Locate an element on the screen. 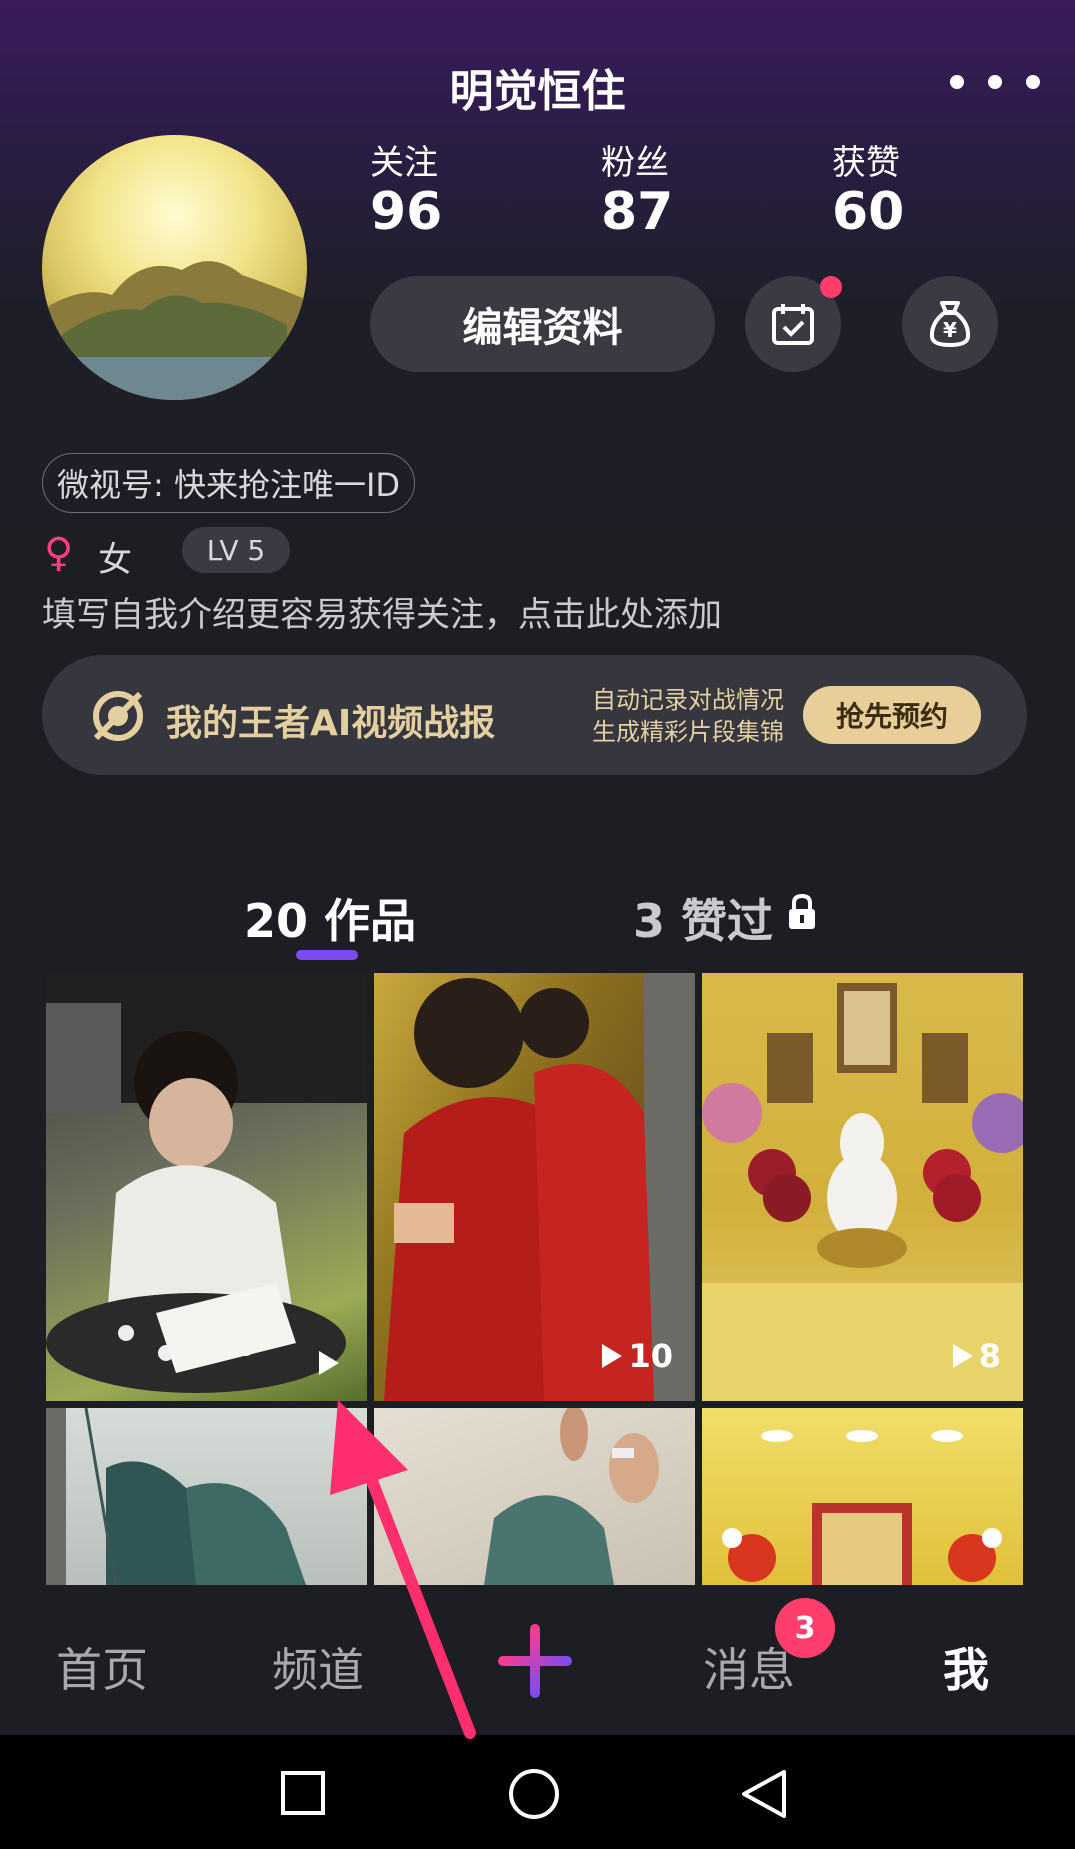  plus-icon is located at coordinates (535, 1661).